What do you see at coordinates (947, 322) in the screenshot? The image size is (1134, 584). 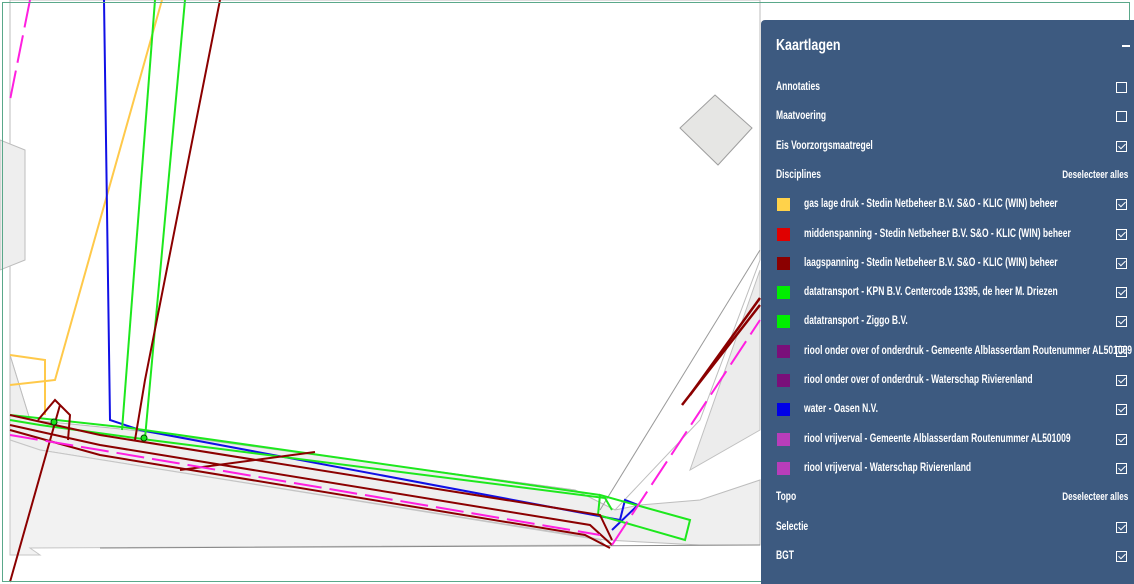 I see `discipline-layer-row: datatransport - Ziggo B.V.` at bounding box center [947, 322].